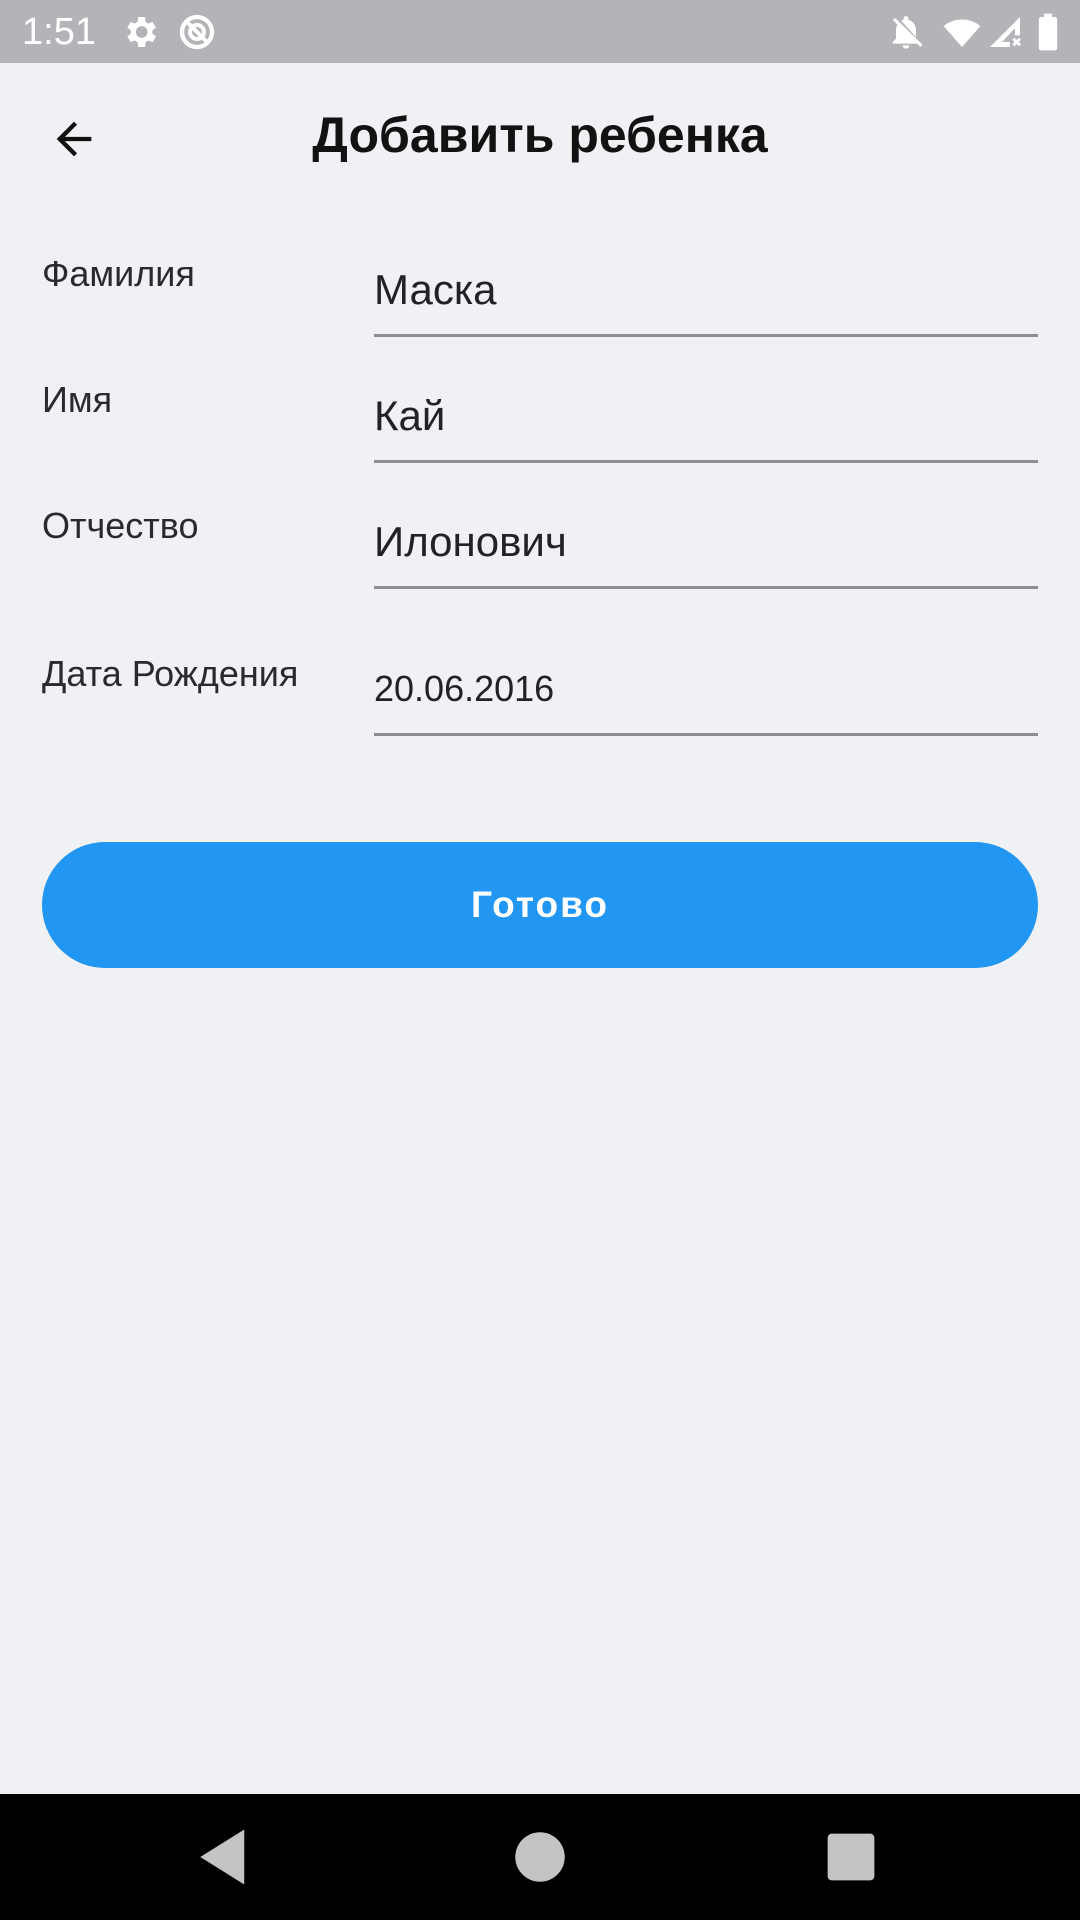  I want to click on status-time: 1:51, so click(59, 32).